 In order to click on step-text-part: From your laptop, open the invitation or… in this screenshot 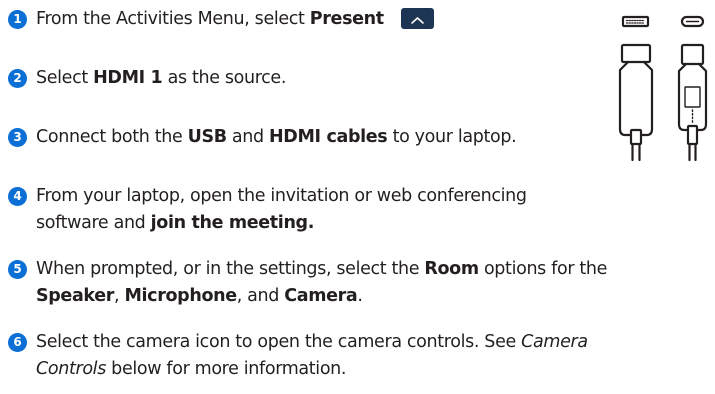, I will do `click(281, 196)`.